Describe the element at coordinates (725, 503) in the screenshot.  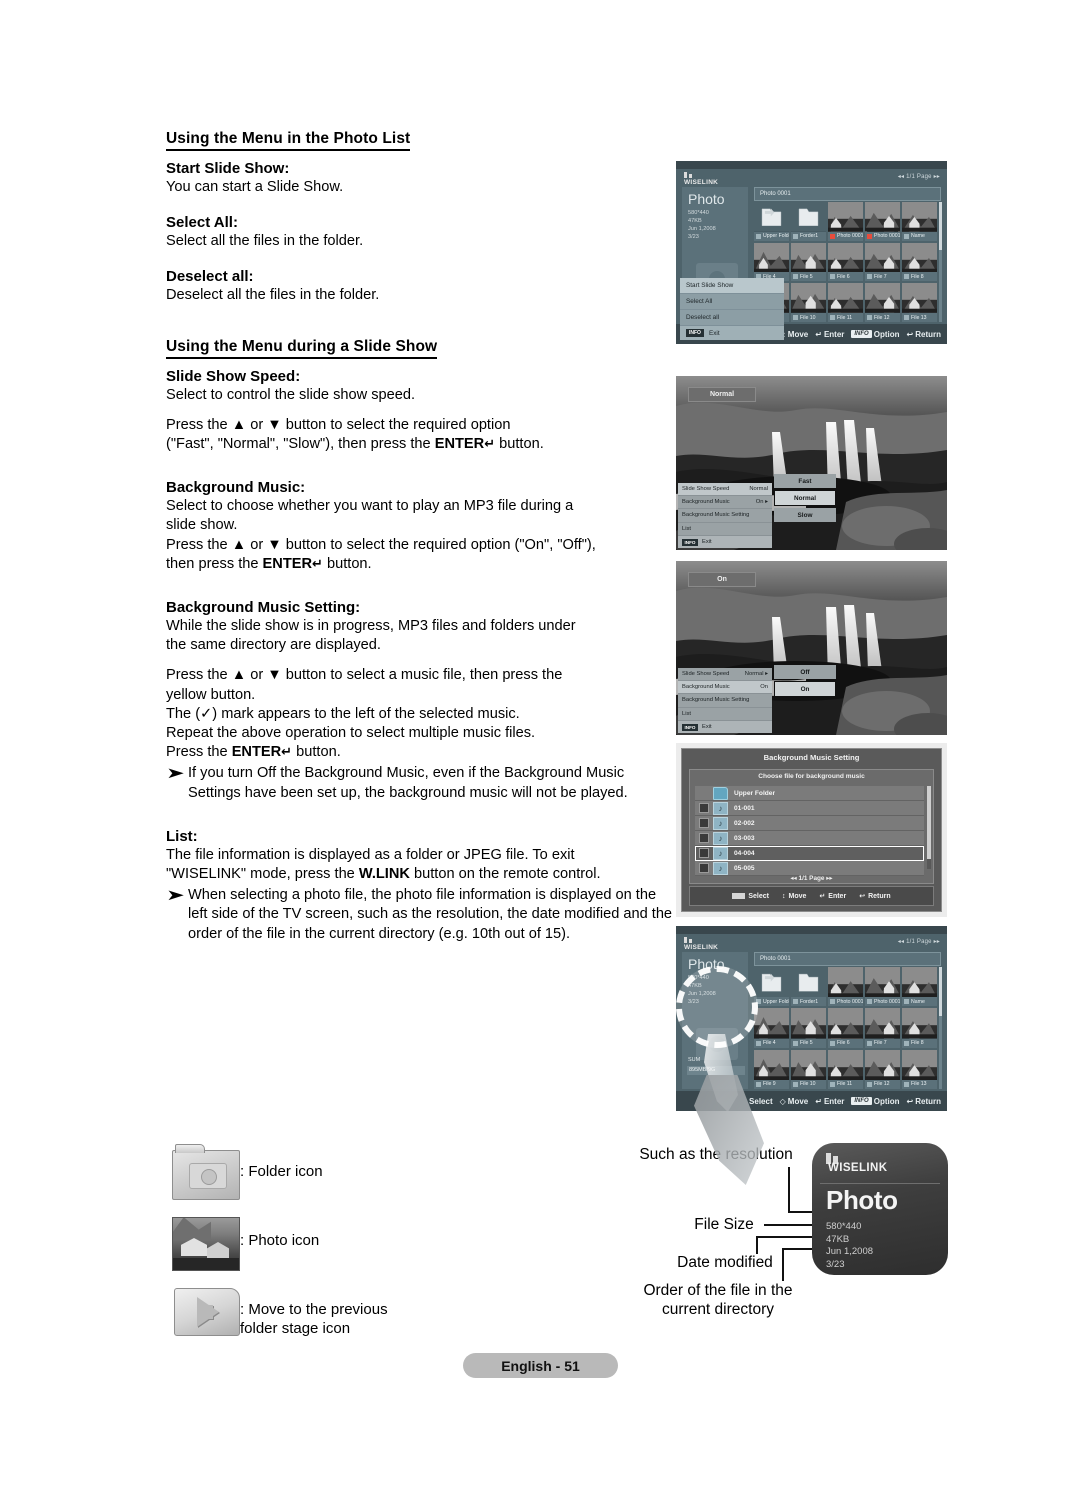
I see `slideshow-menu-item: Background Music On ▸` at that location.